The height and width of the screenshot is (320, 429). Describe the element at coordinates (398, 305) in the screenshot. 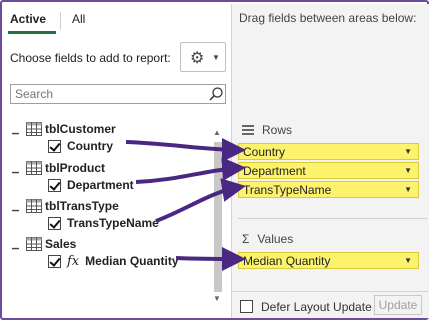

I see `update-button: Update` at that location.